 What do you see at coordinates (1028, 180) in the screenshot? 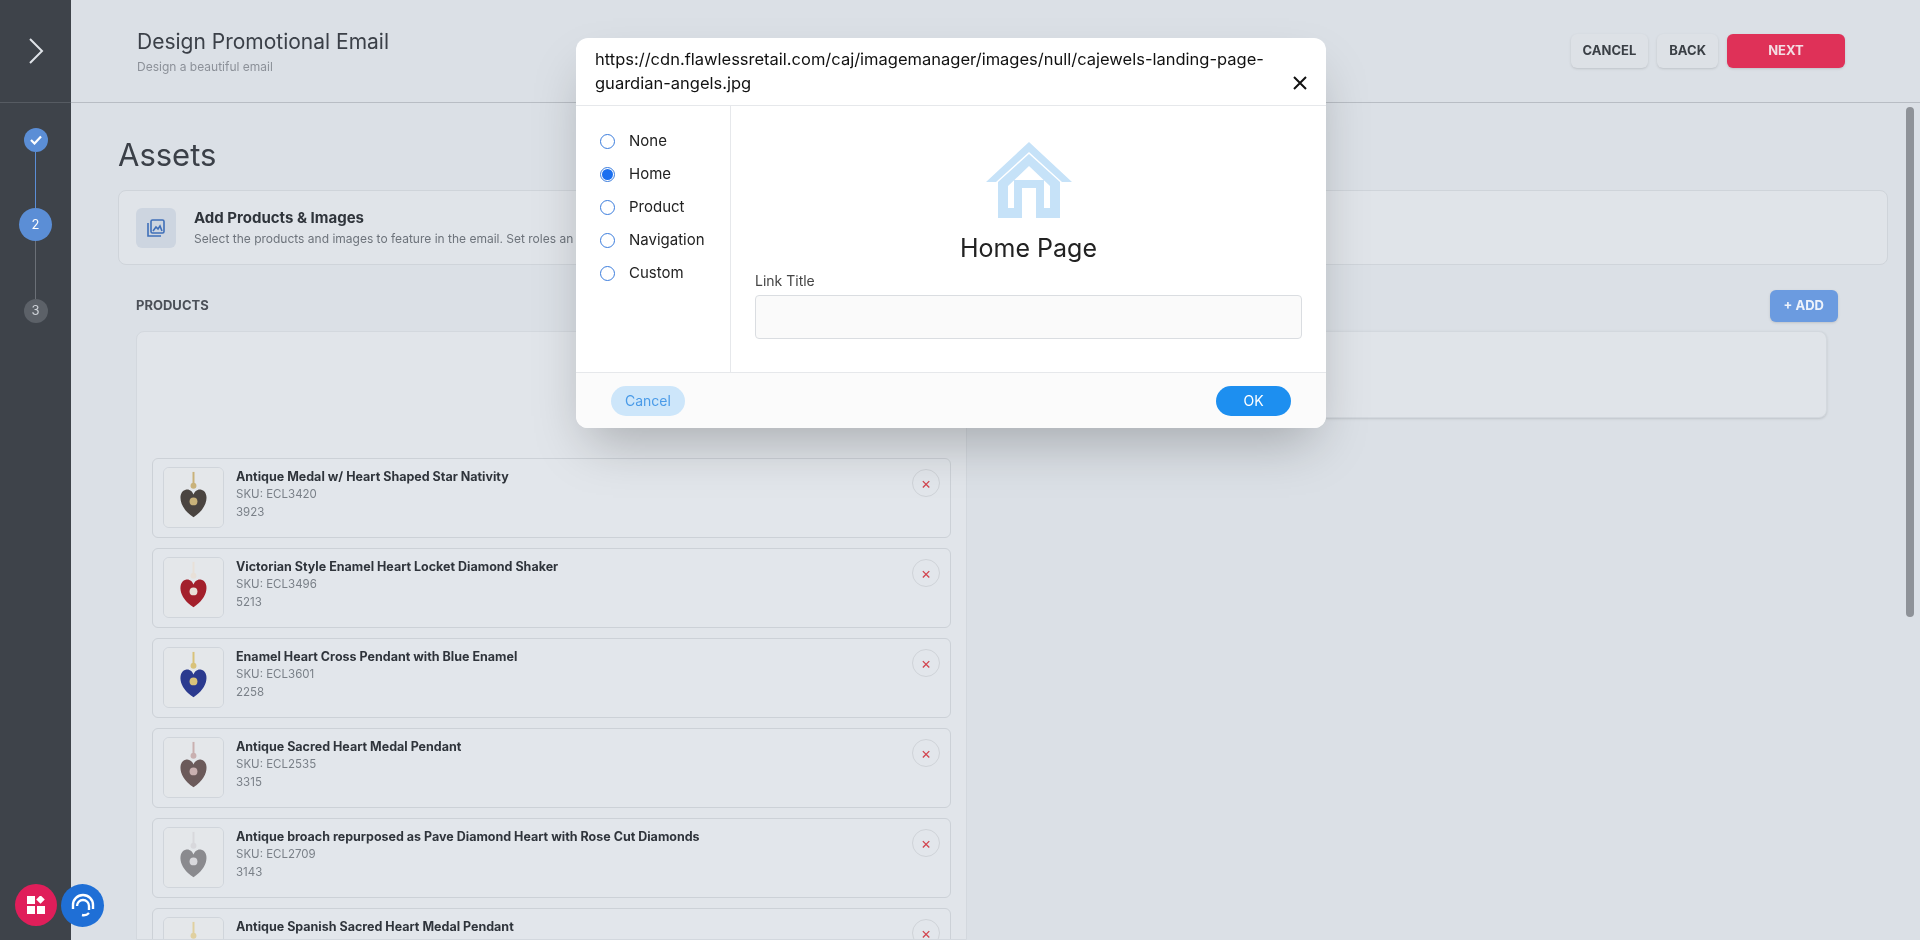
I see `home-icon` at bounding box center [1028, 180].